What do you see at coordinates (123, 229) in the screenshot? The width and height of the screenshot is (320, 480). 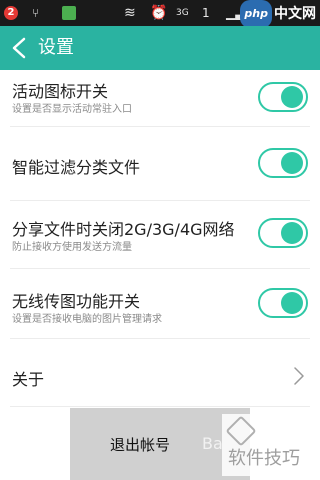 I see `setting-title: 分享文件时关闭2G/3G/4G网络` at bounding box center [123, 229].